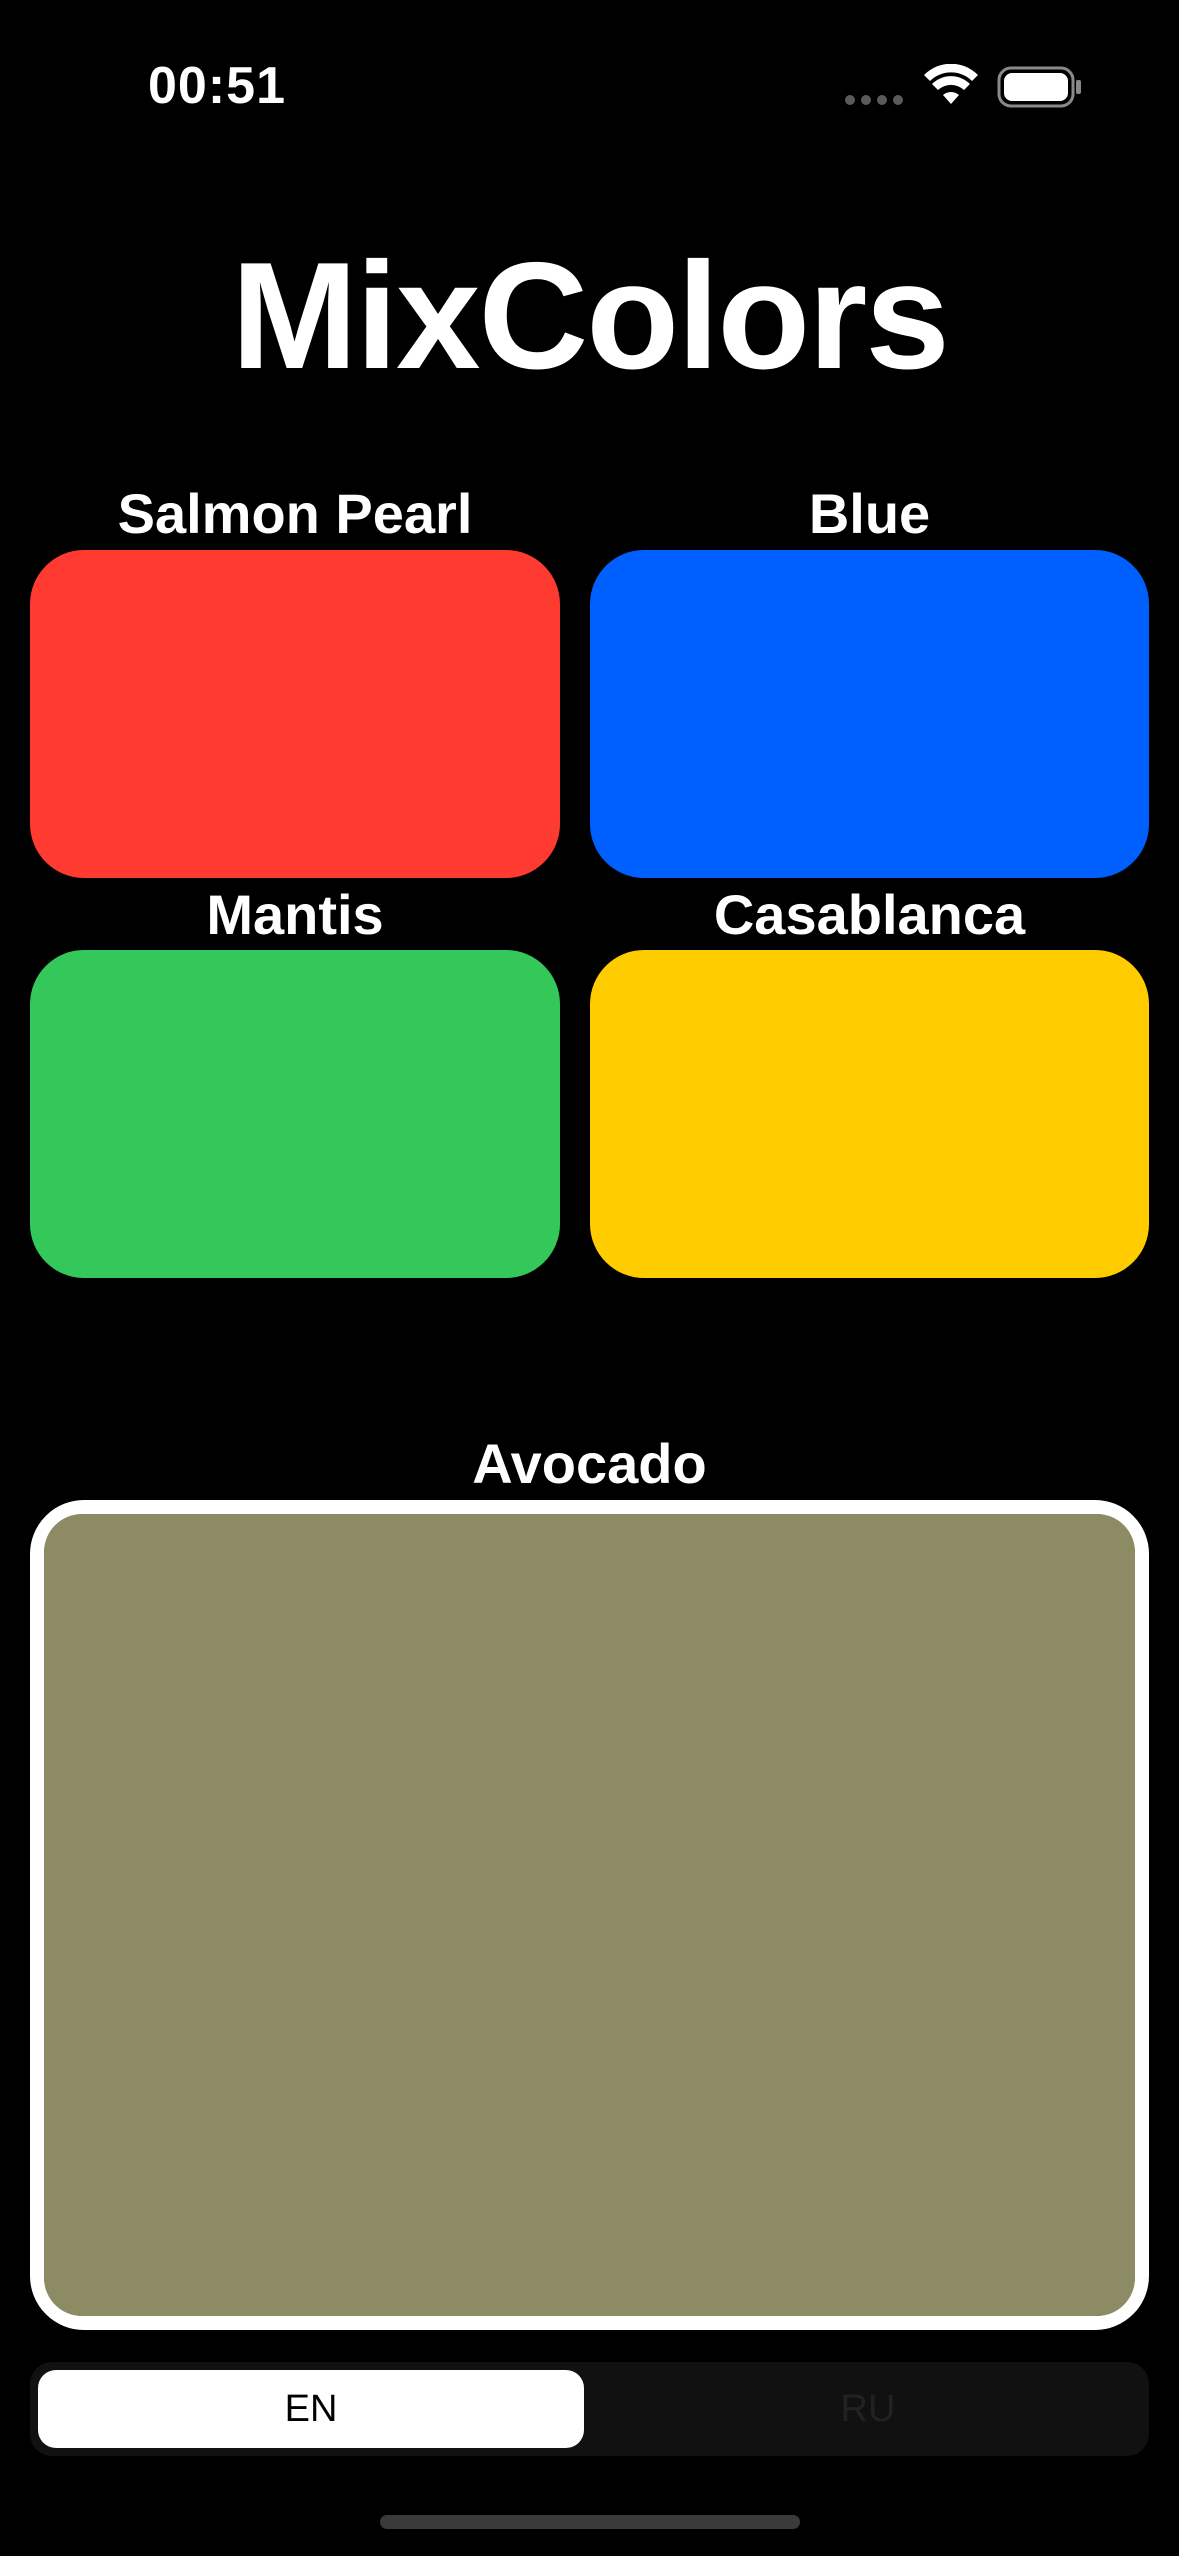 This screenshot has width=1179, height=2556. I want to click on swatch-label-4: Casablanca, so click(869, 914).